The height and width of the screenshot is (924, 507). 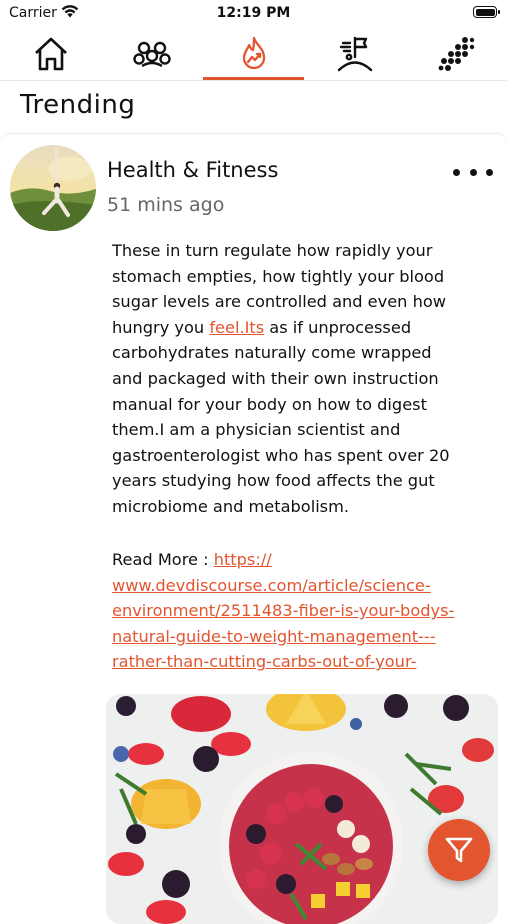 I want to click on yoga-avatar-image, so click(x=53, y=188).